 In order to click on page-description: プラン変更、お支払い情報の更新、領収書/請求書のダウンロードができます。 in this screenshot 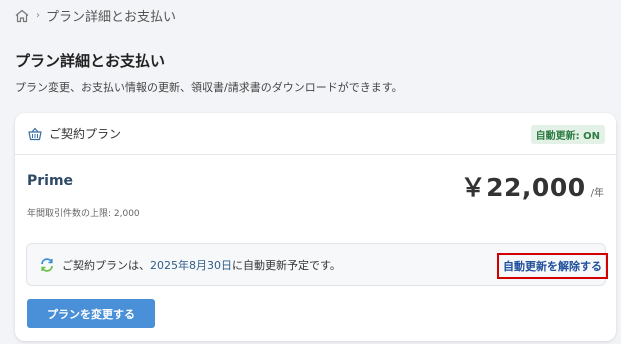, I will do `click(209, 87)`.